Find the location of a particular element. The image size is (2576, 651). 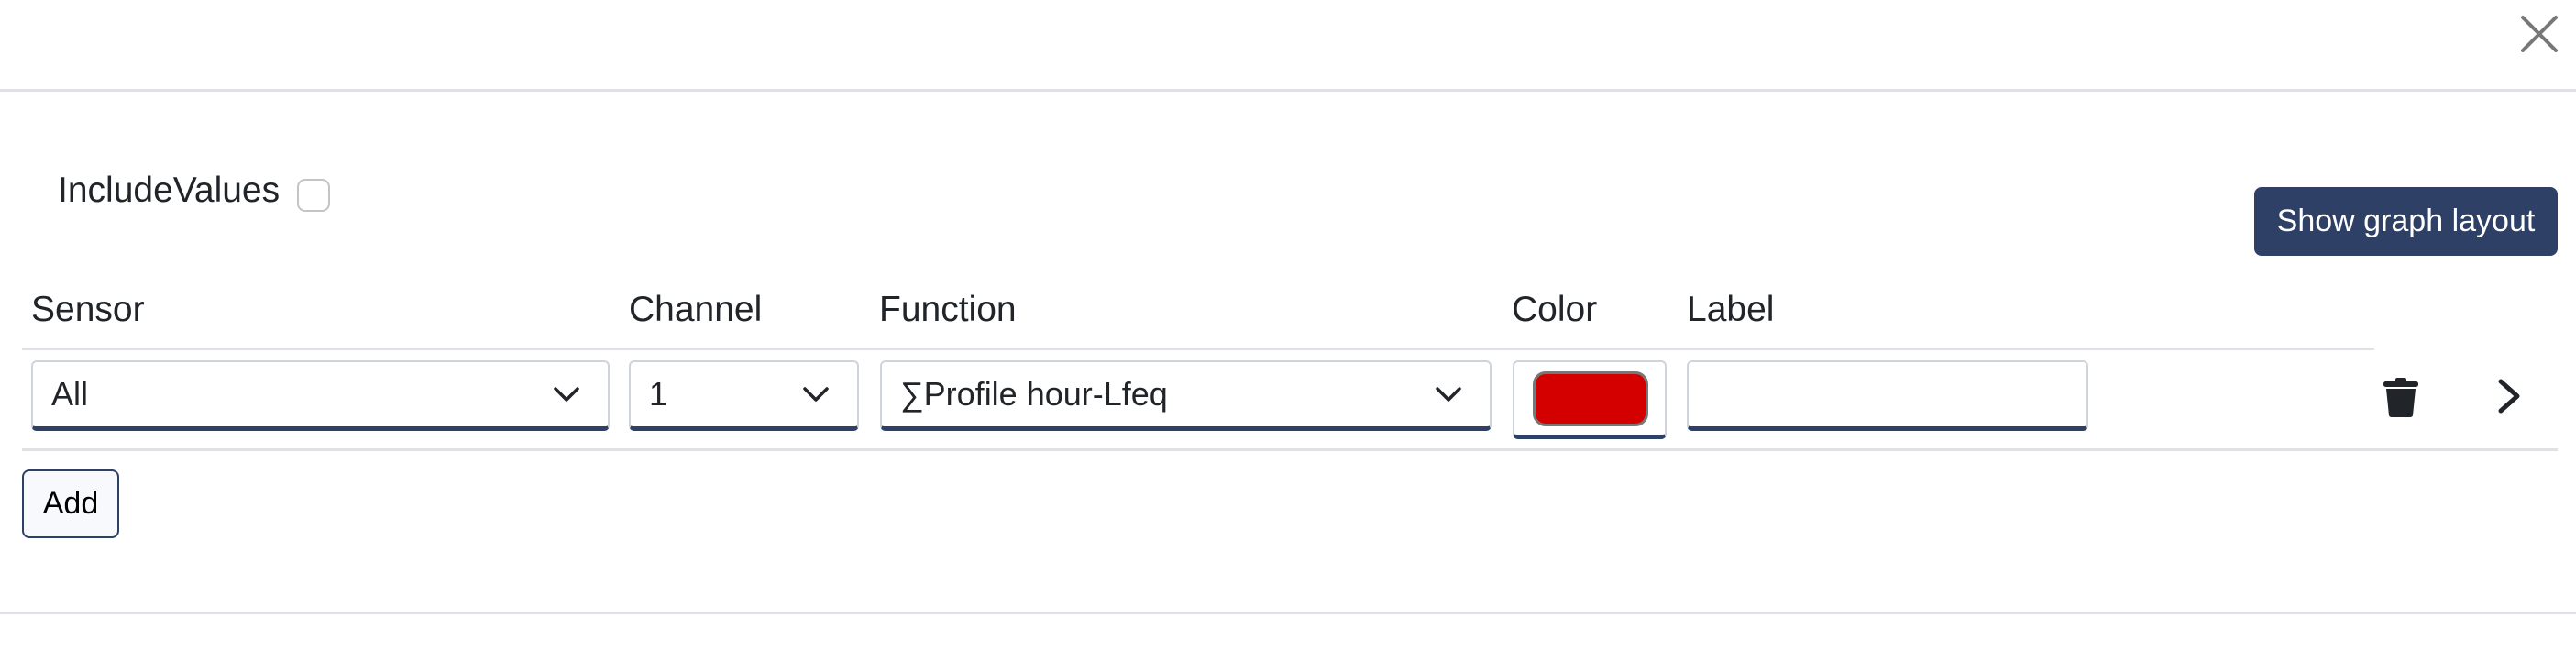

add-button: Add is located at coordinates (70, 503).